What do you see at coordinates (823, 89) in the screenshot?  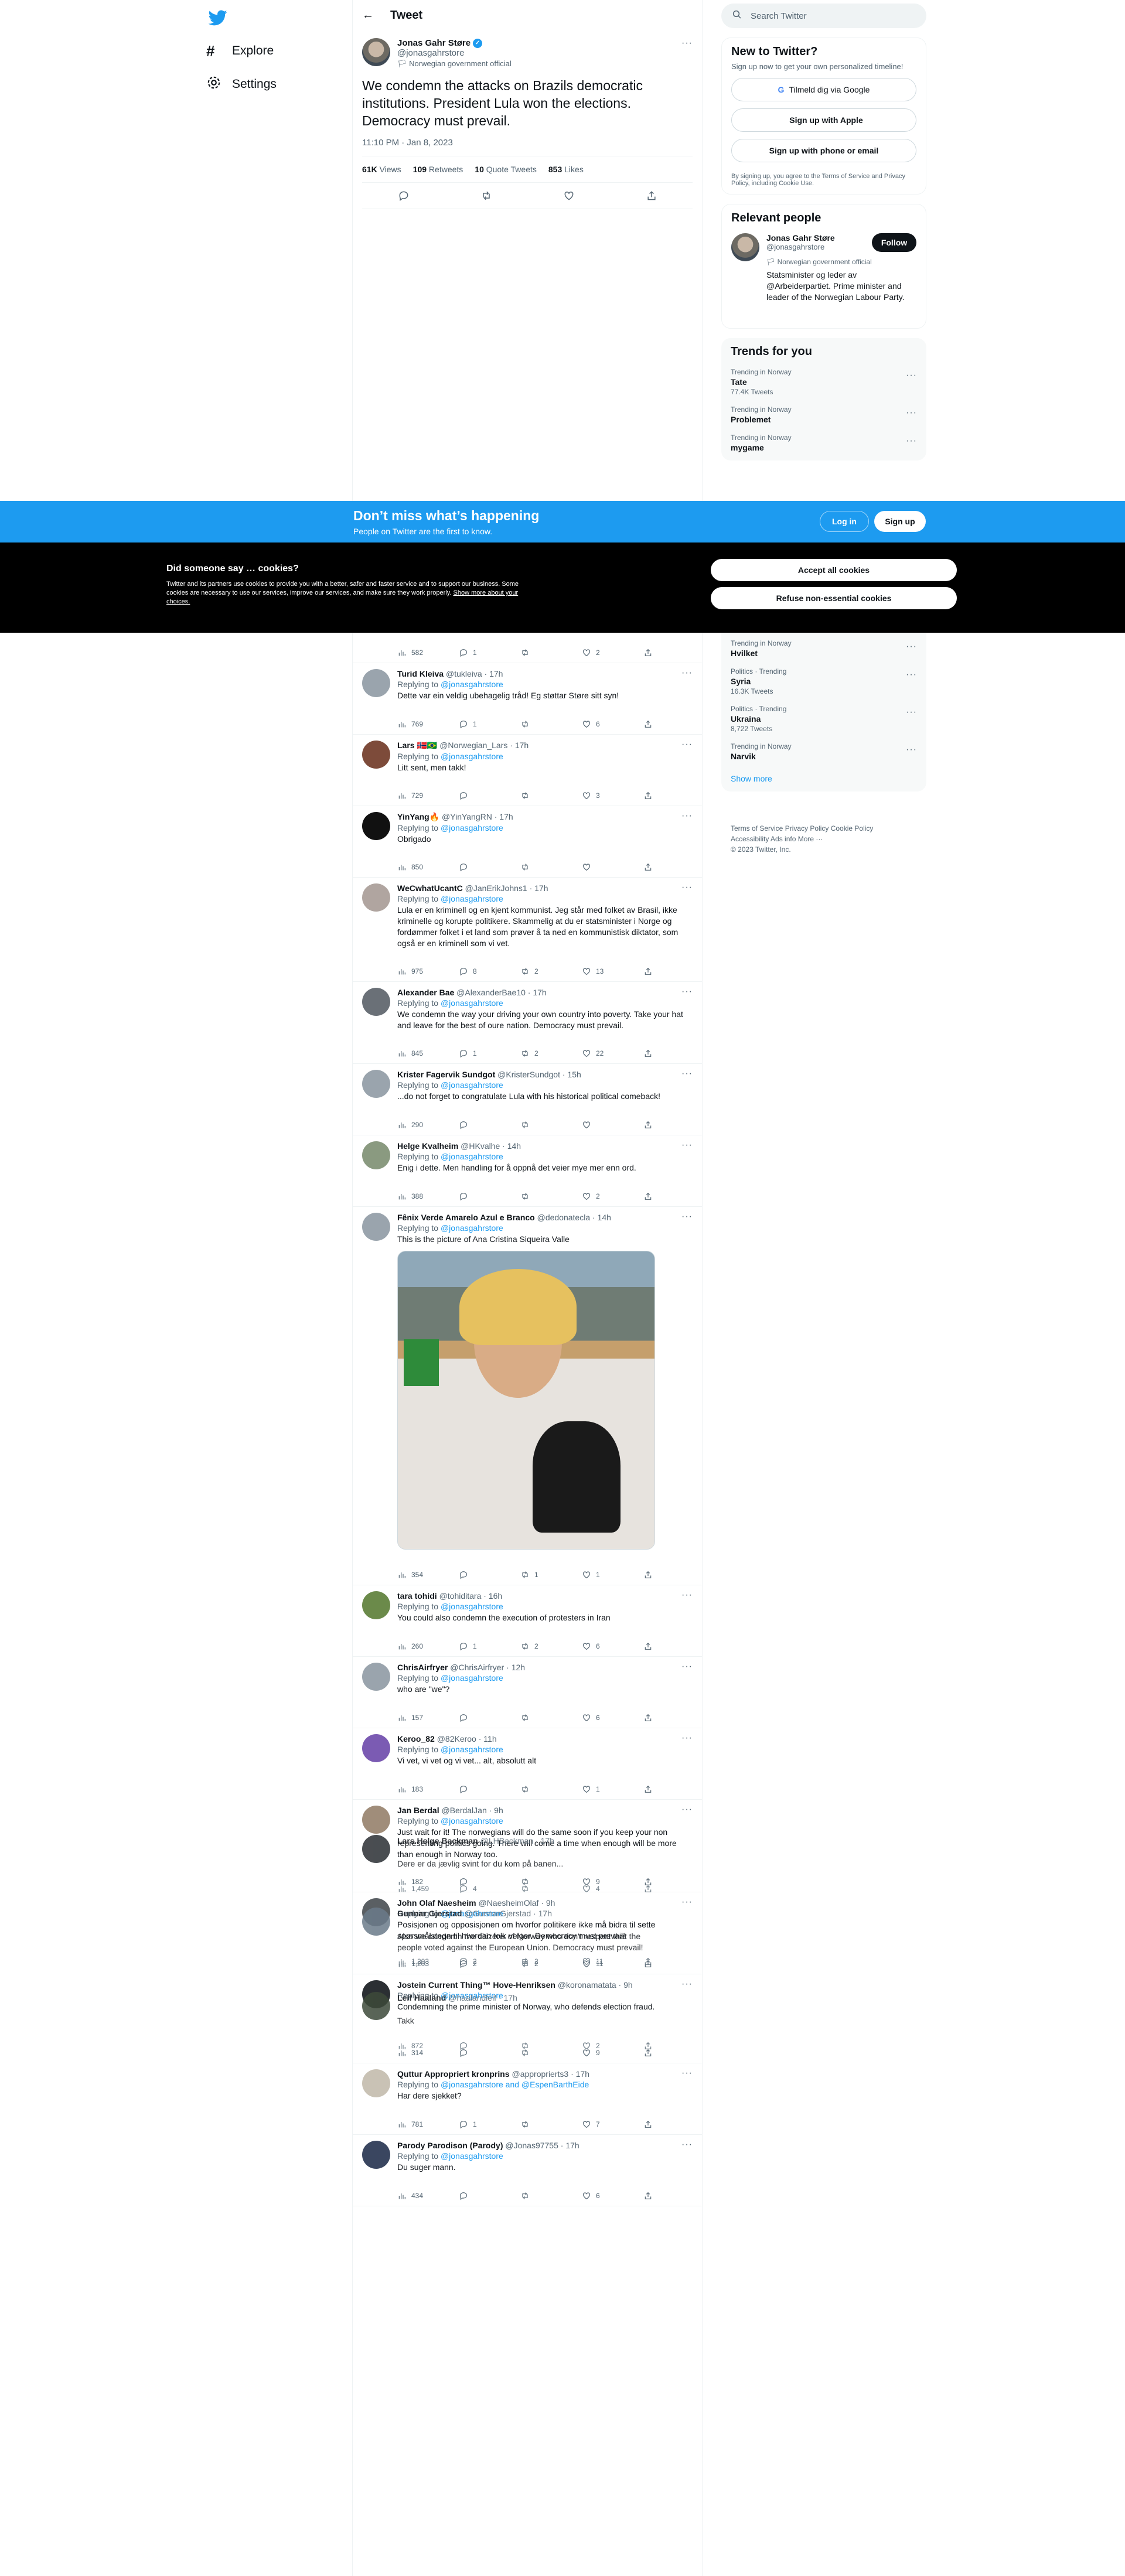 I see `google-signup-button: G Tilmeld dig via Google` at bounding box center [823, 89].